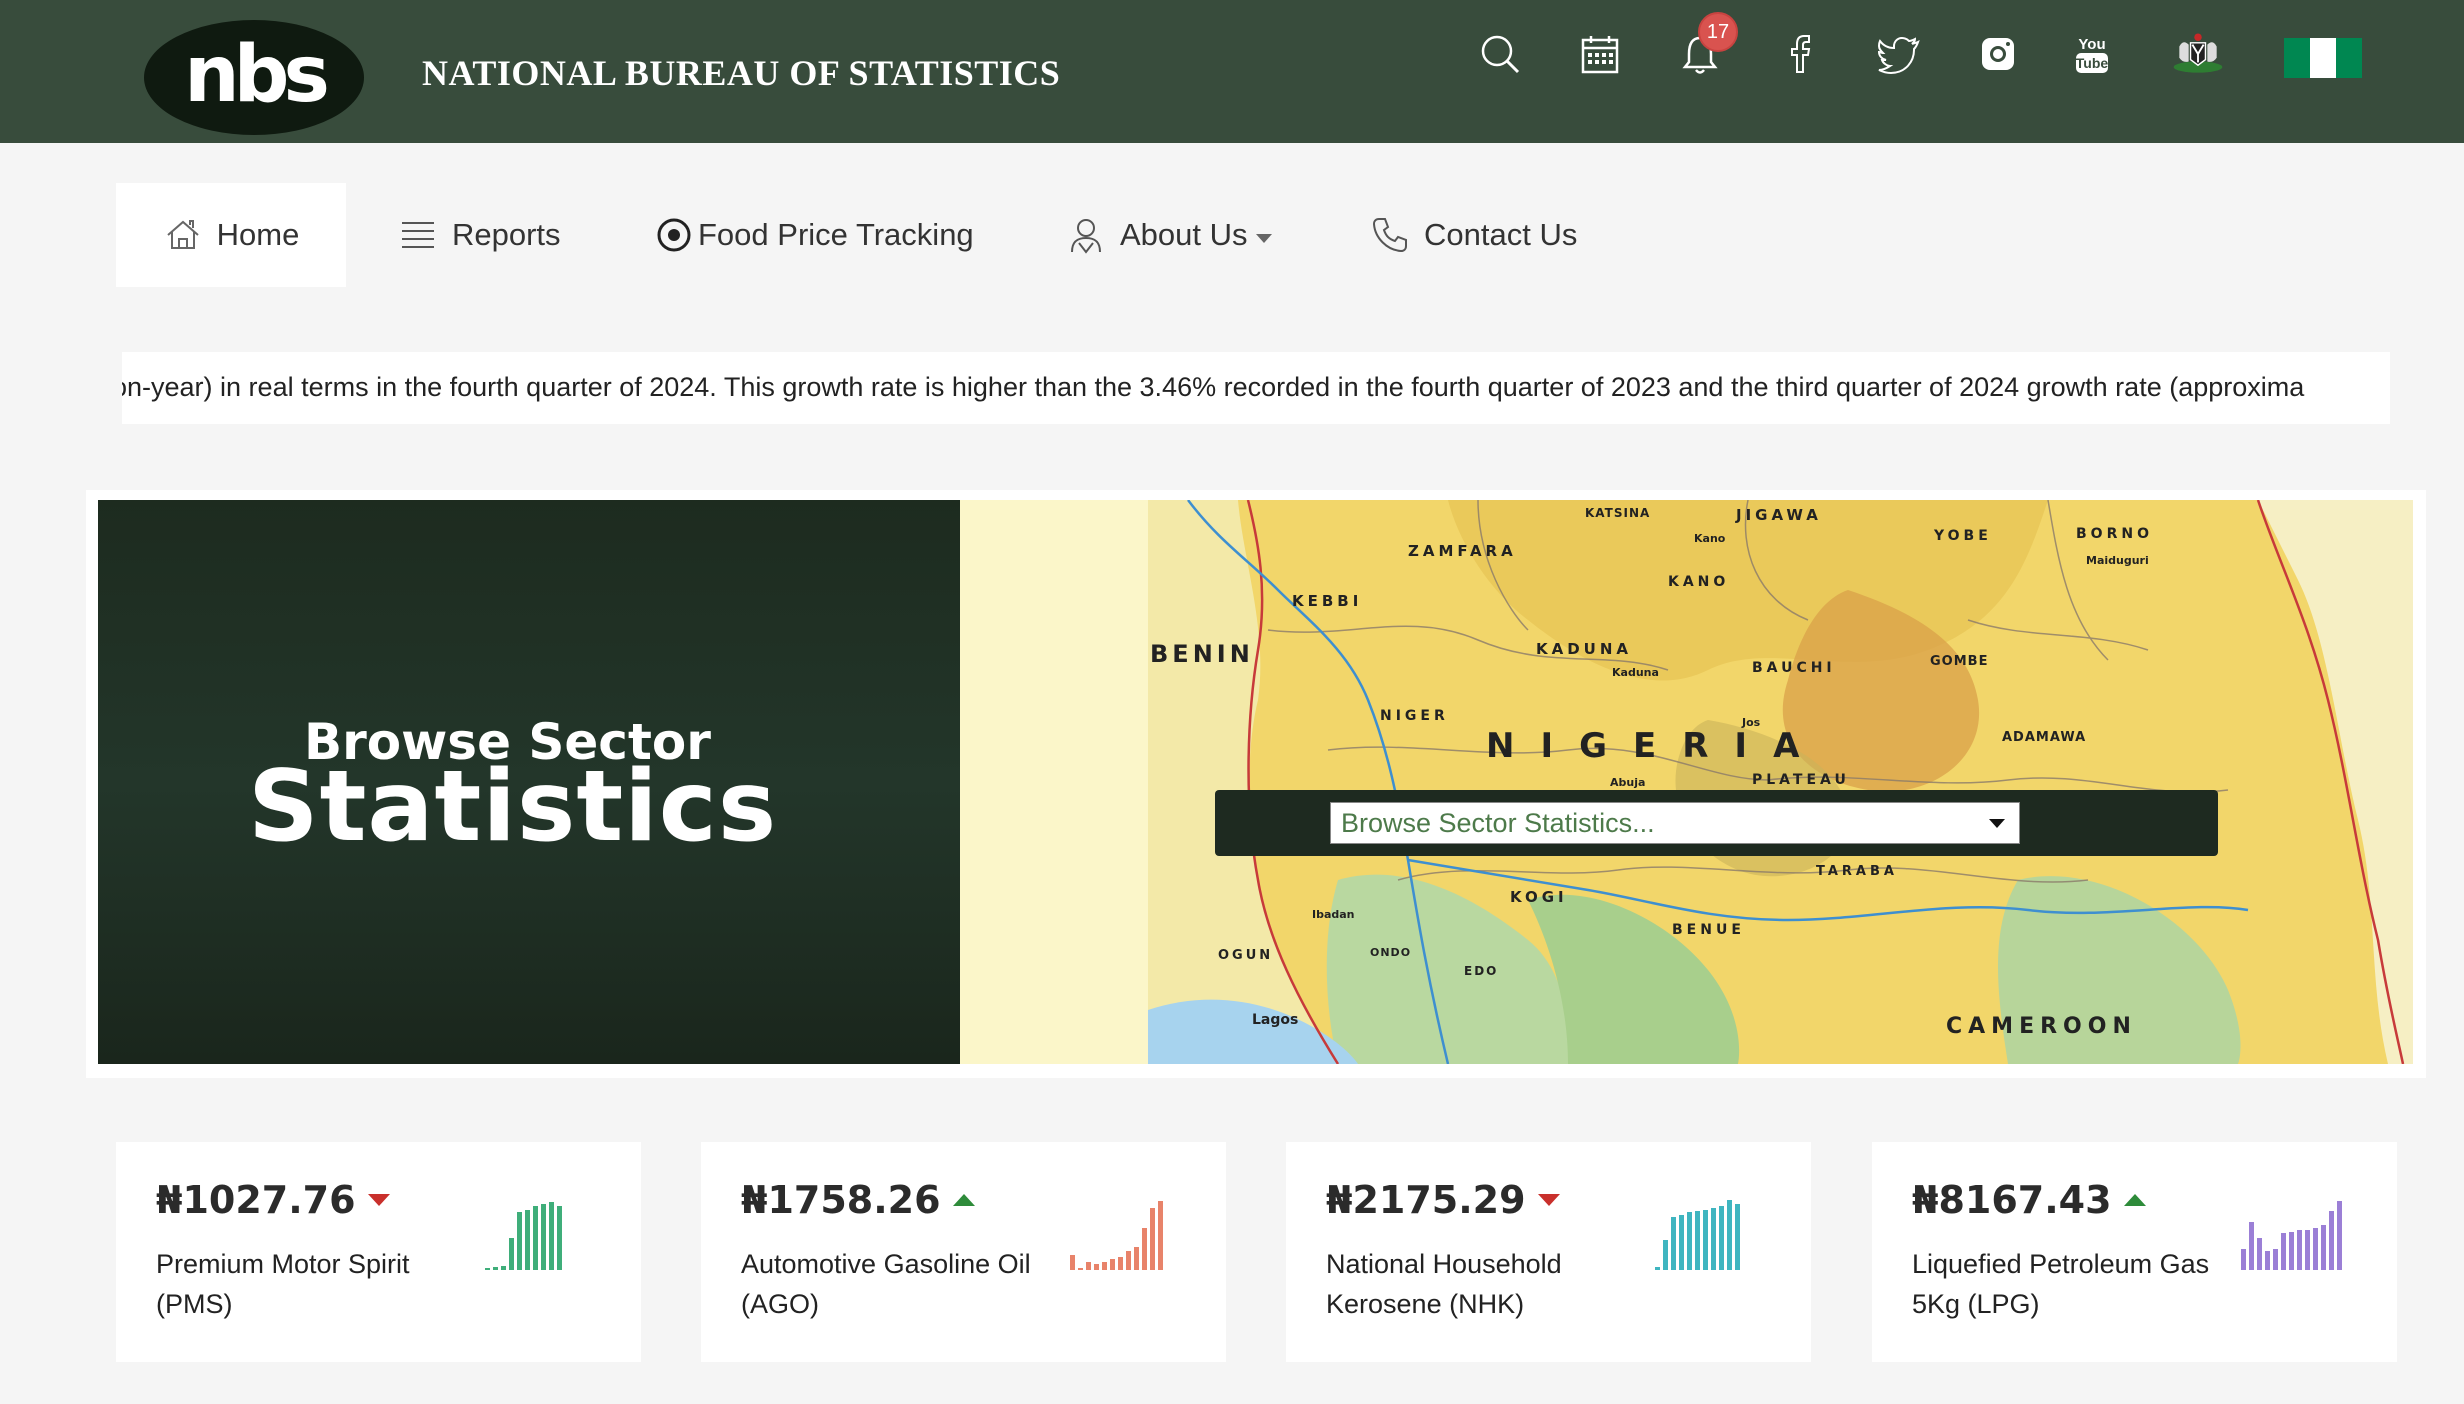 The image size is (2464, 1404). I want to click on price-value: ₦8167.43, so click(2012, 1200).